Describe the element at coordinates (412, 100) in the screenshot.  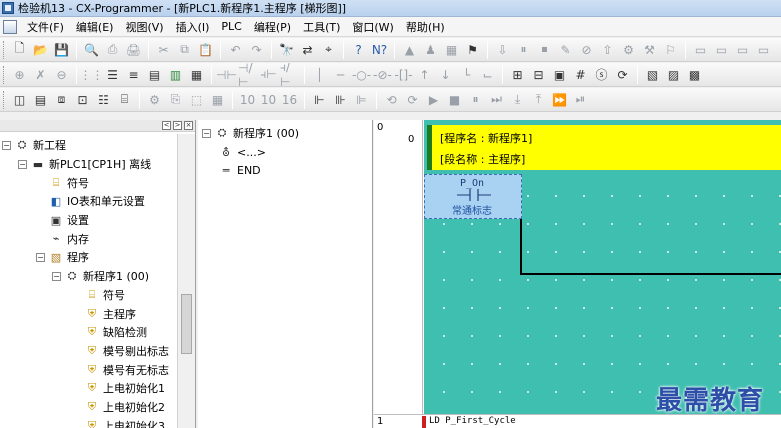
I see `sim-trace-icon: ⟳` at that location.